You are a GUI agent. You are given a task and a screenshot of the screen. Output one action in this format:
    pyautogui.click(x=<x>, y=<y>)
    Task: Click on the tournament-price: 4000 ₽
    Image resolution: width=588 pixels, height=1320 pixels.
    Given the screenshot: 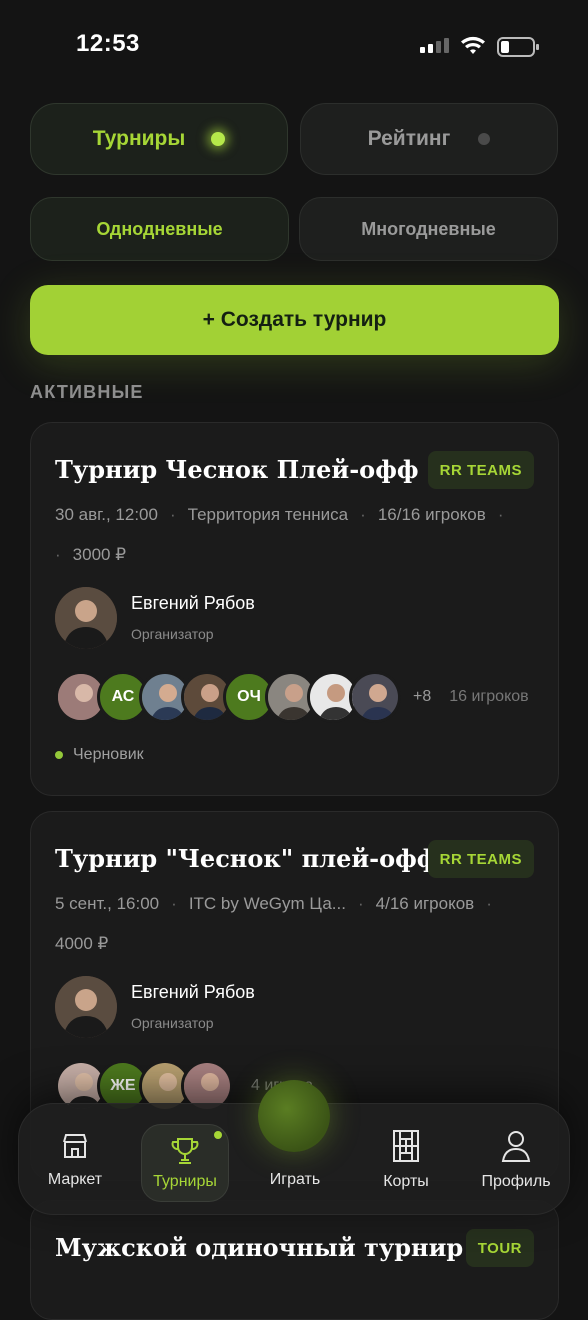 What is the action you would take?
    pyautogui.click(x=82, y=943)
    